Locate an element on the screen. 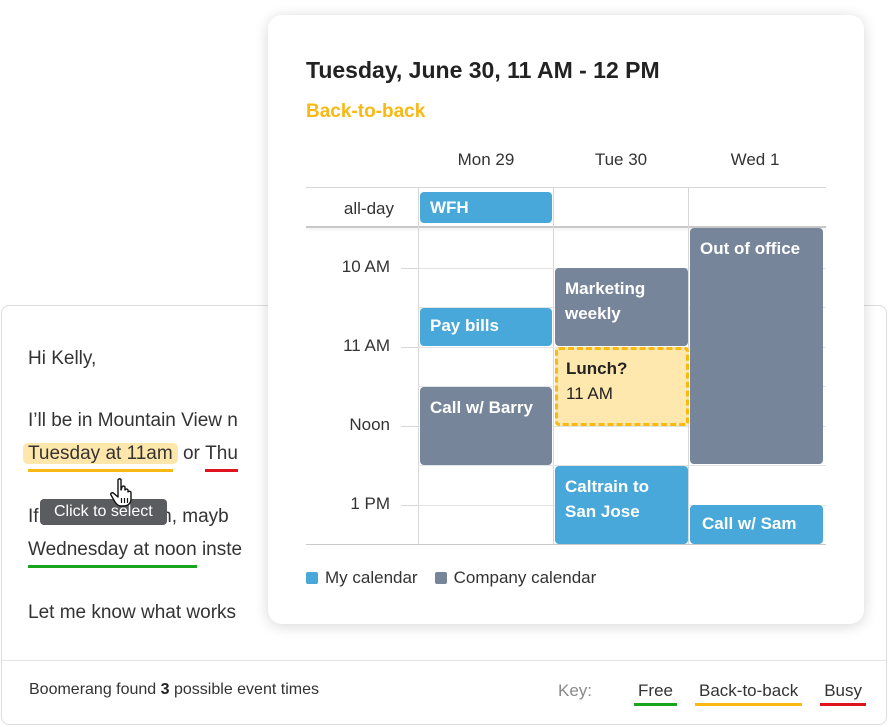 Image resolution: width=889 pixels, height=727 pixels. summary-prefix: Boomerang found is located at coordinates (95, 689).